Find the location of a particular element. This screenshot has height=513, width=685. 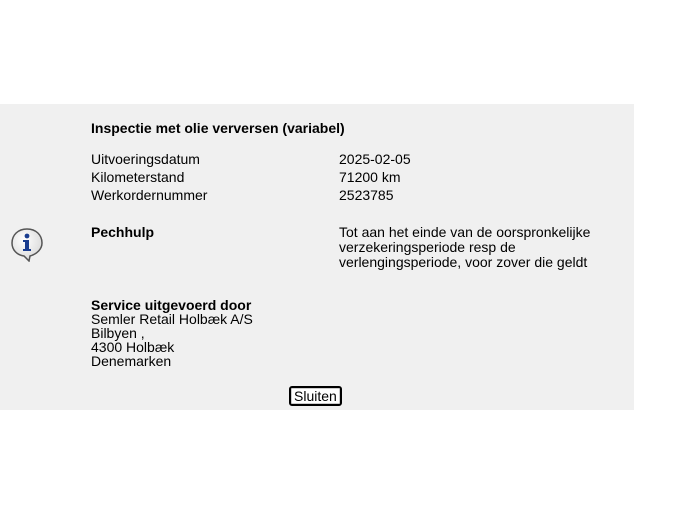

detail-label-workorder: Werkordernummer is located at coordinates (149, 195).